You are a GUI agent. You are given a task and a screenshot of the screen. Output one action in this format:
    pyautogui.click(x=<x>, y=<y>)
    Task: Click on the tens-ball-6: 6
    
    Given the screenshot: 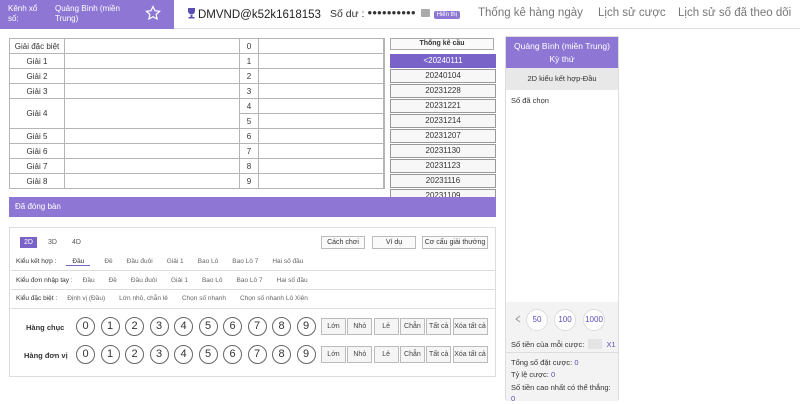 What is the action you would take?
    pyautogui.click(x=232, y=326)
    